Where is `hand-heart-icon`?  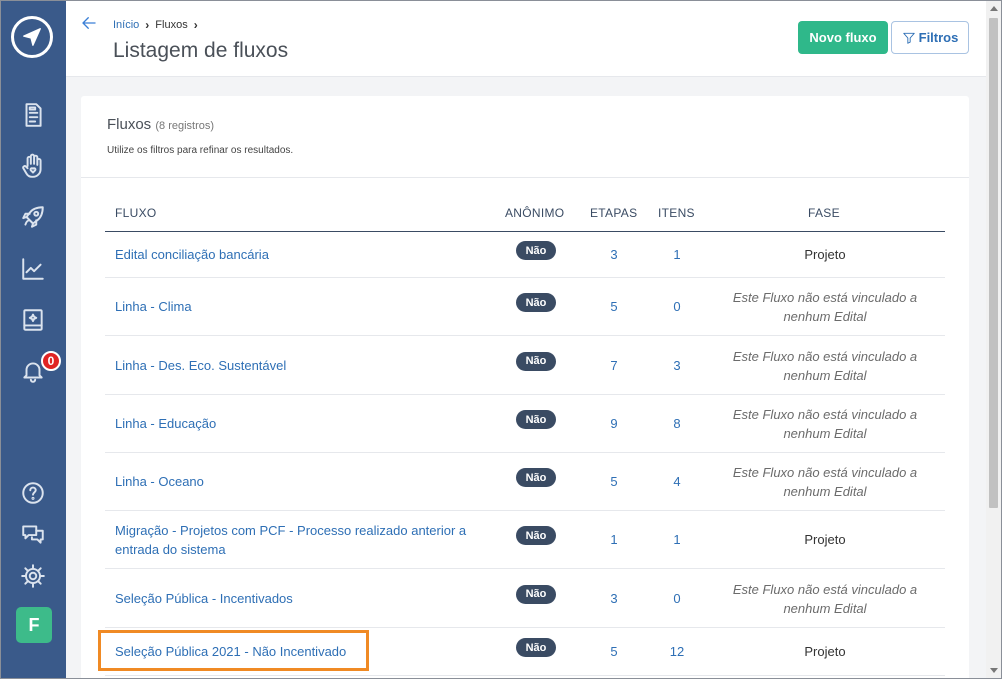 hand-heart-icon is located at coordinates (33, 166).